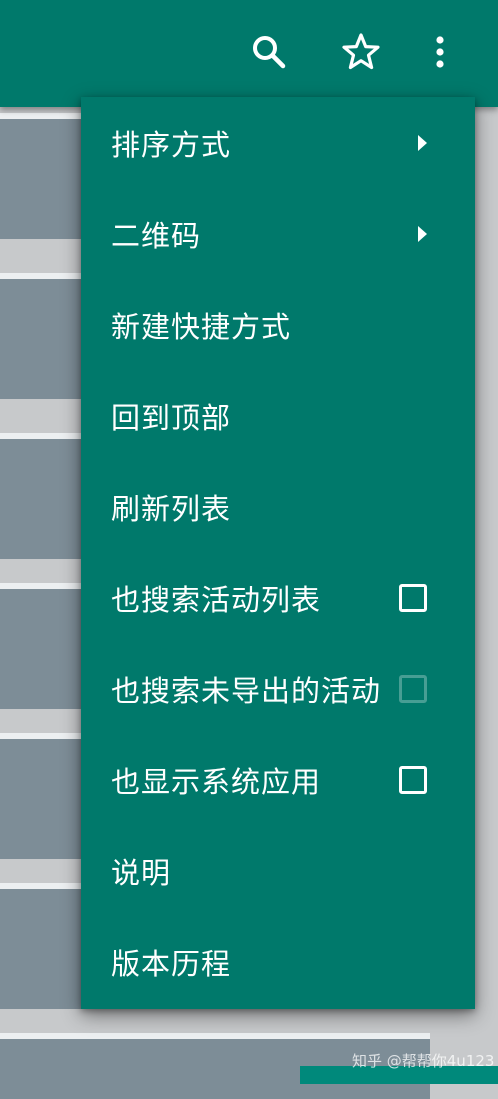 Image resolution: width=498 pixels, height=1099 pixels. I want to click on menu-item-label: 也显示系统应用, so click(216, 781).